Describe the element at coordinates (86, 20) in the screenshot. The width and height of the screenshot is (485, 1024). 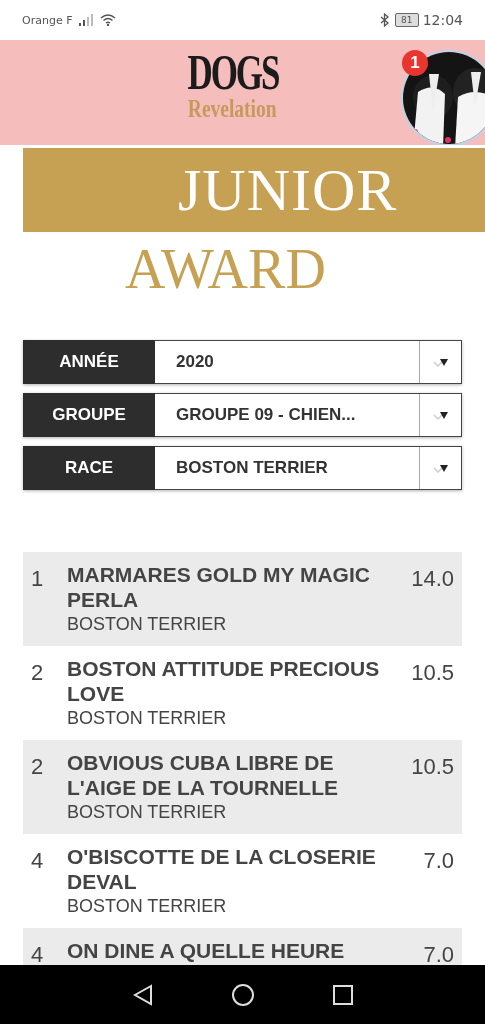
I see `signal-icon` at that location.